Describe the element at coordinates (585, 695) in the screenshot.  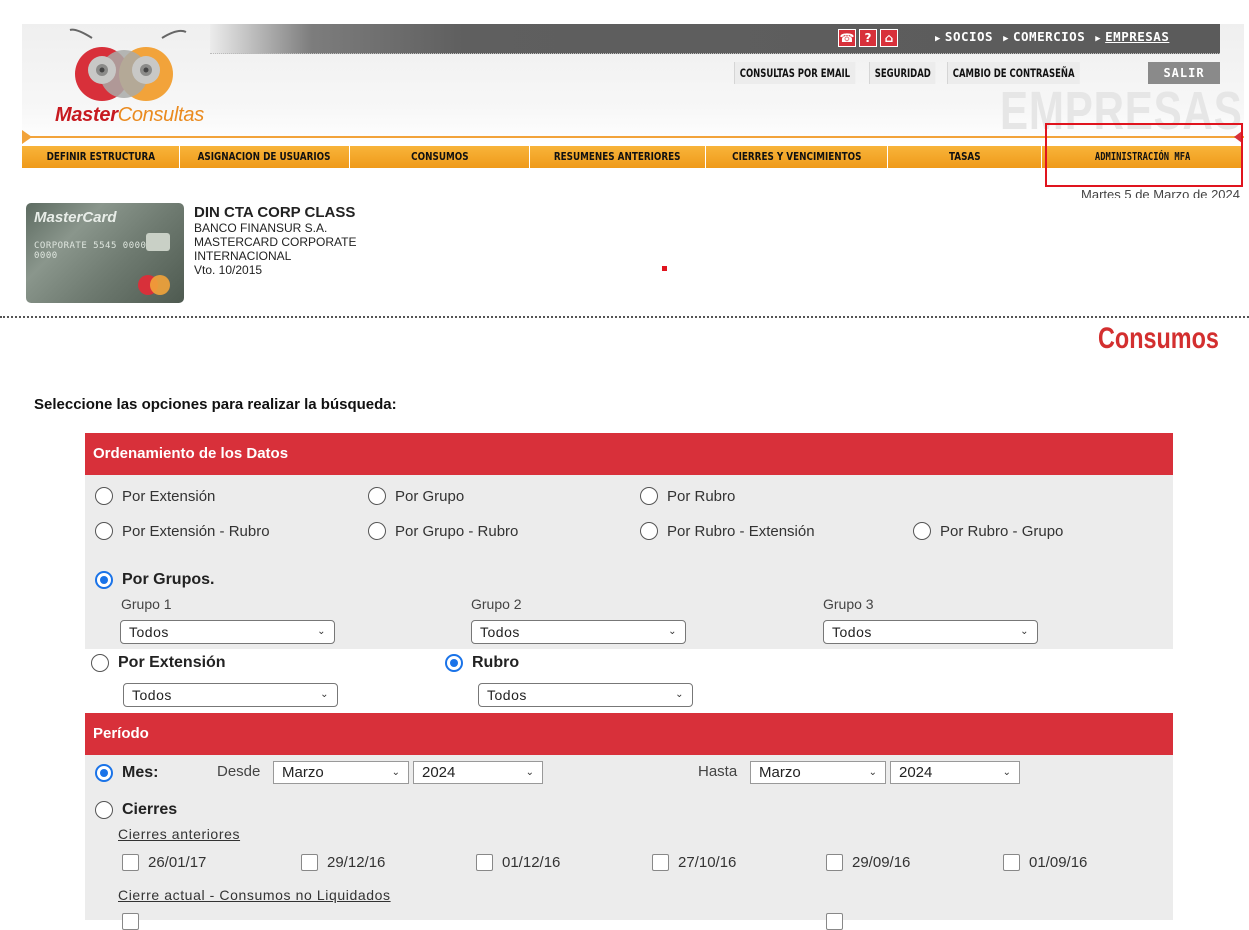
I see `rubro-select: Todos ⌄` at that location.